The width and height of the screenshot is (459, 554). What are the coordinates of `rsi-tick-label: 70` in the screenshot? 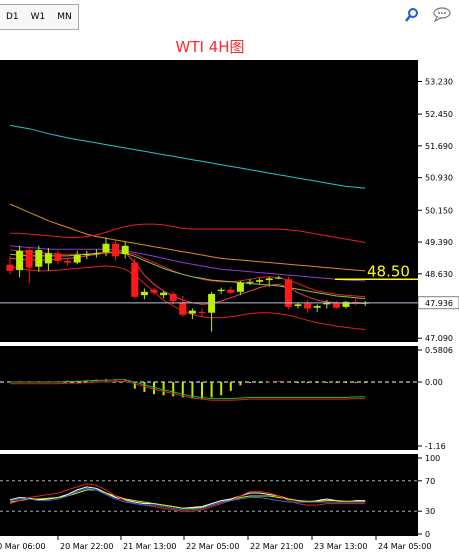 It's located at (430, 481).